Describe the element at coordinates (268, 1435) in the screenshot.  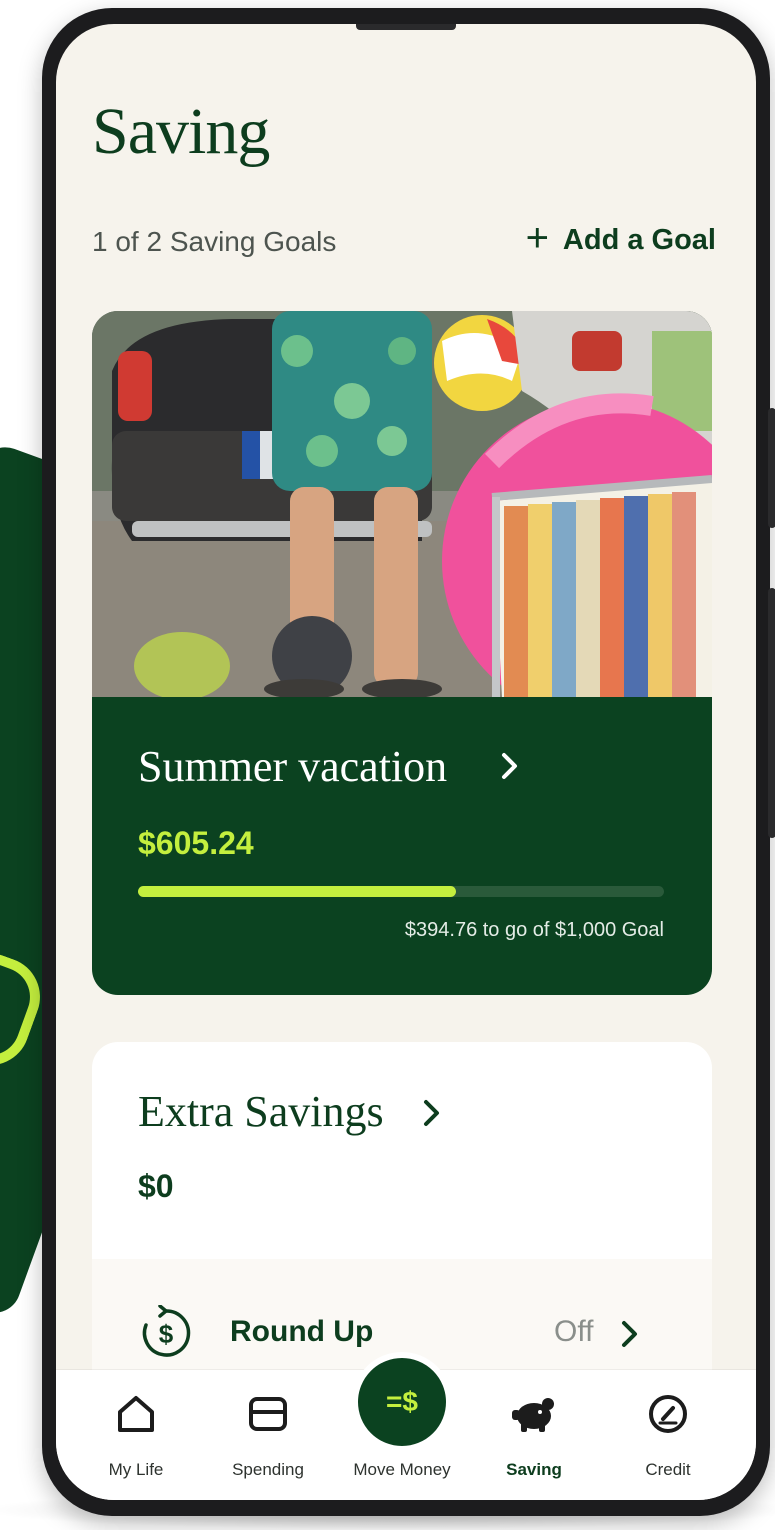
I see `nav-item-spending: Spending` at that location.